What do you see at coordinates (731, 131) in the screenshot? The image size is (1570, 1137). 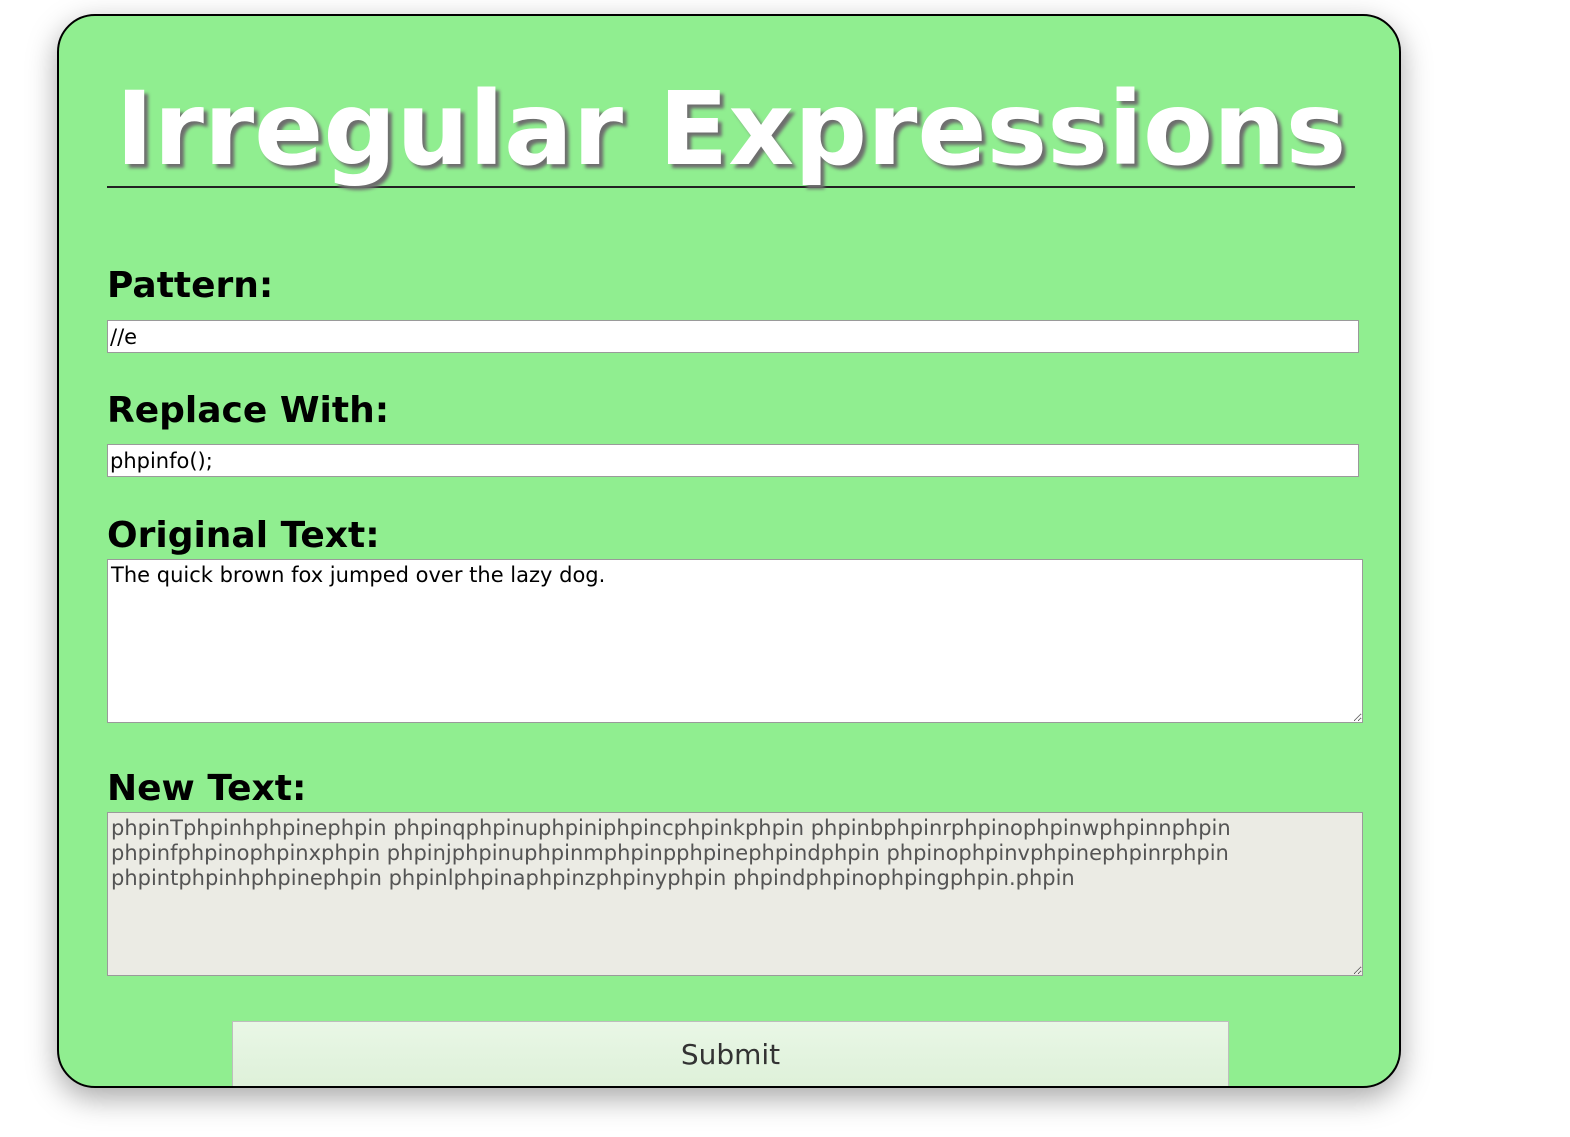 I see `page-title: Irregular Expressions` at bounding box center [731, 131].